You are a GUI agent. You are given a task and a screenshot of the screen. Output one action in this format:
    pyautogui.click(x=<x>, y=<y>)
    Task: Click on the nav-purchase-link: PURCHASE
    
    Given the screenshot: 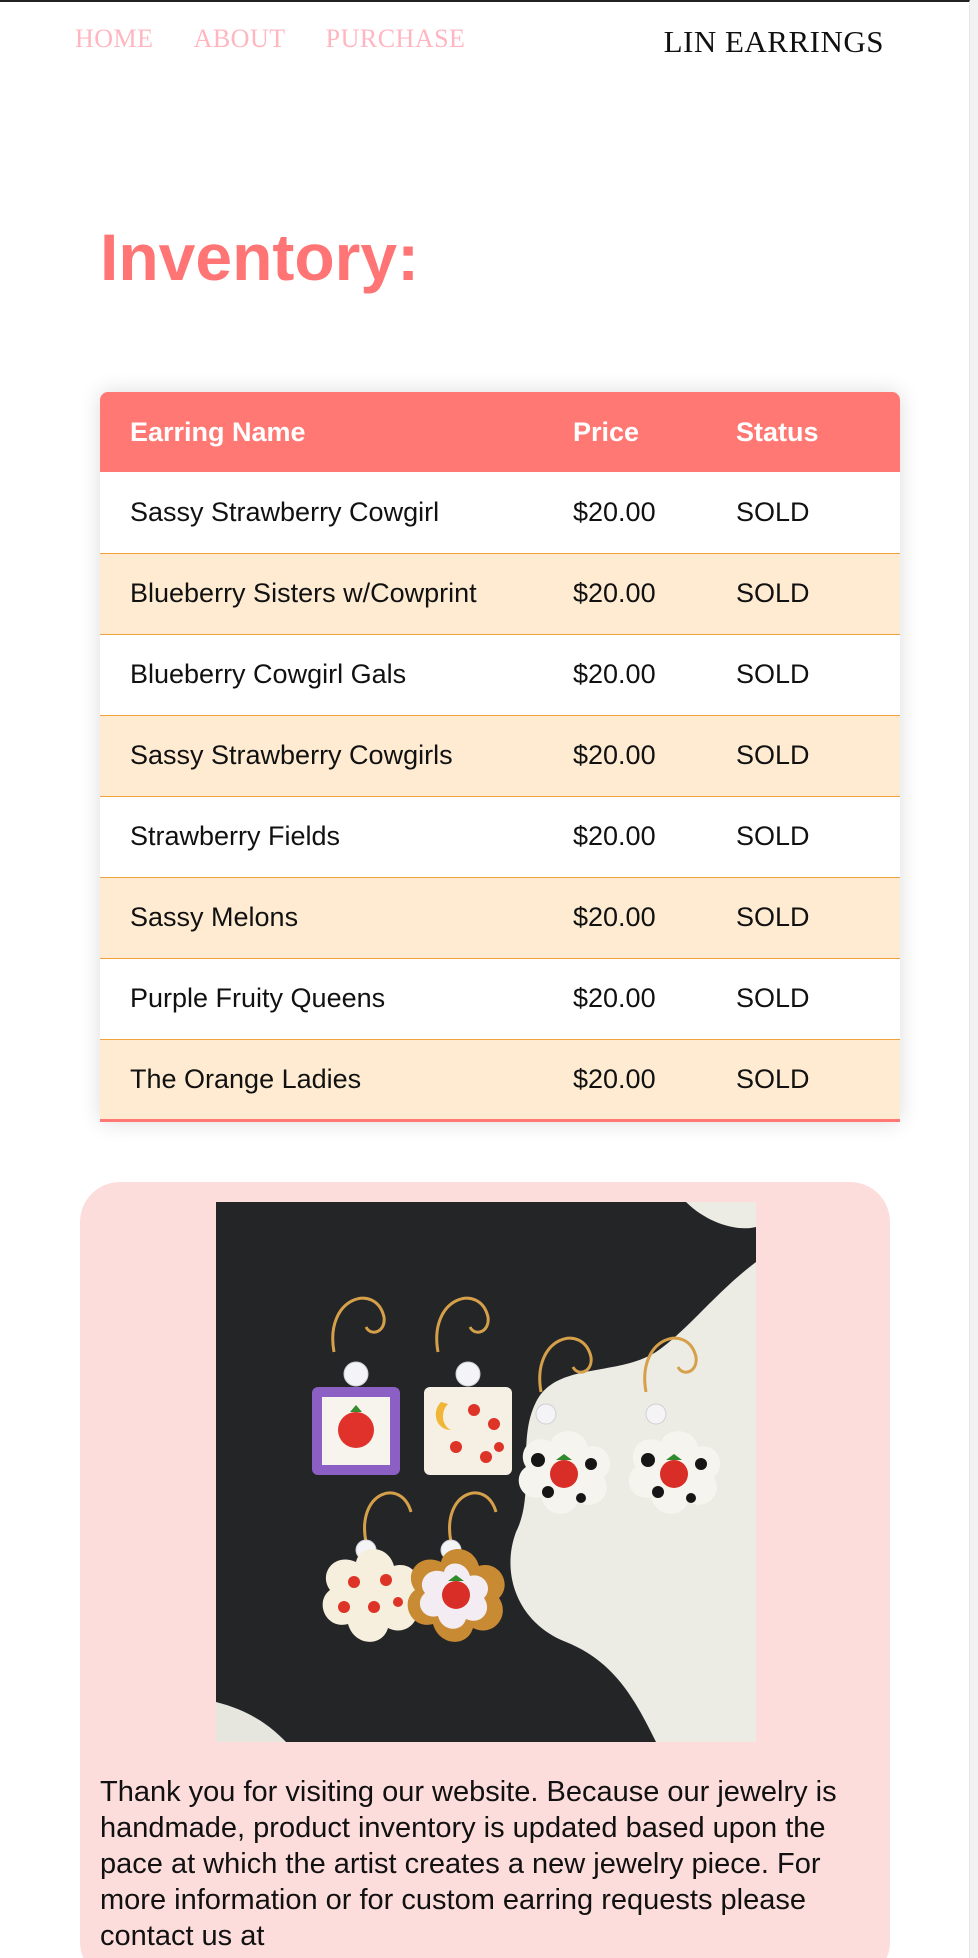 What is the action you would take?
    pyautogui.click(x=396, y=39)
    